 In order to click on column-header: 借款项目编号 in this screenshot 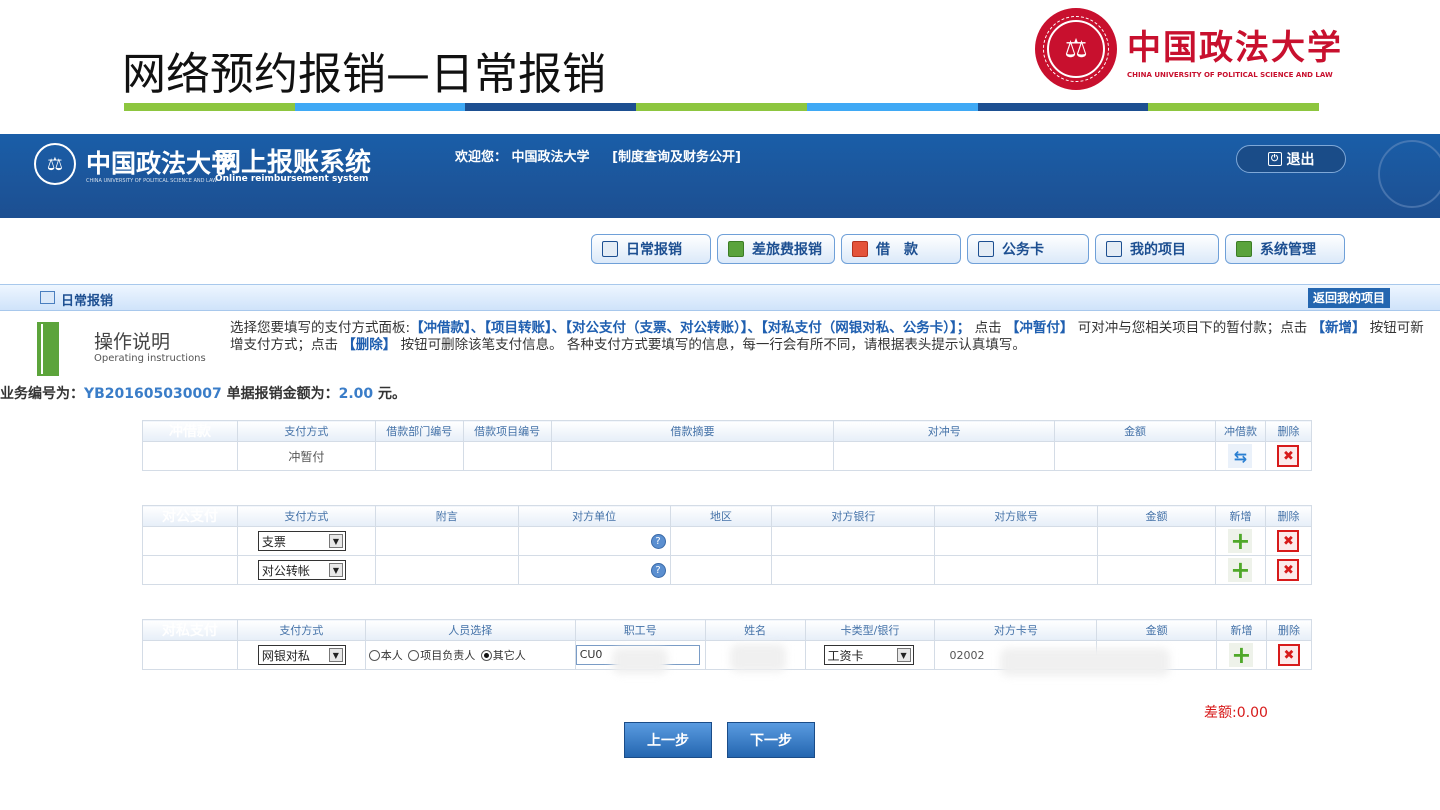, I will do `click(507, 431)`.